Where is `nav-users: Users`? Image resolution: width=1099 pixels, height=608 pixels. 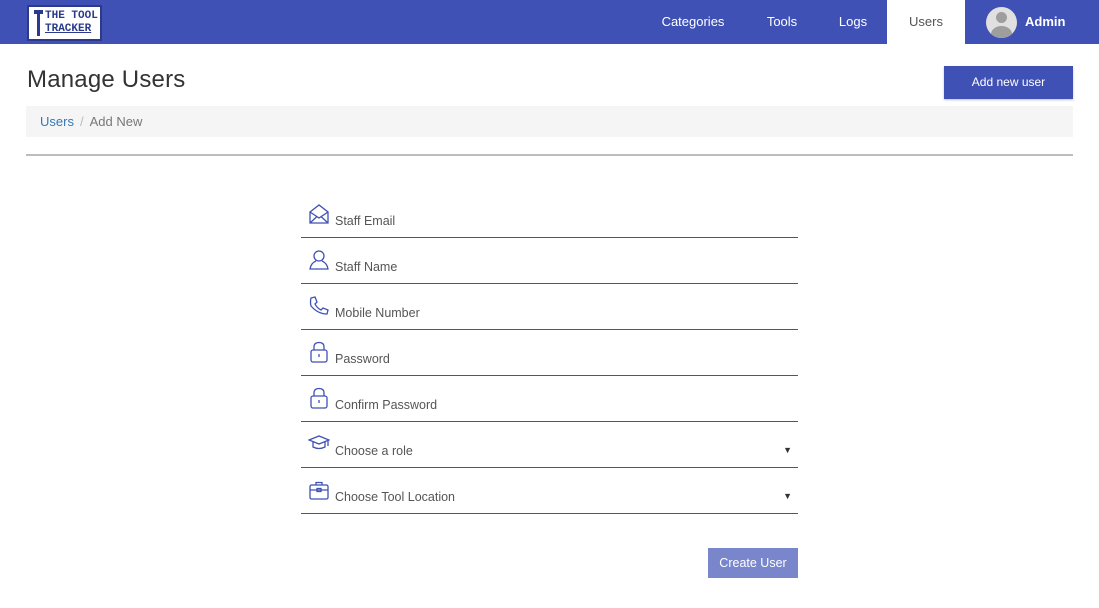
nav-users: Users is located at coordinates (926, 22).